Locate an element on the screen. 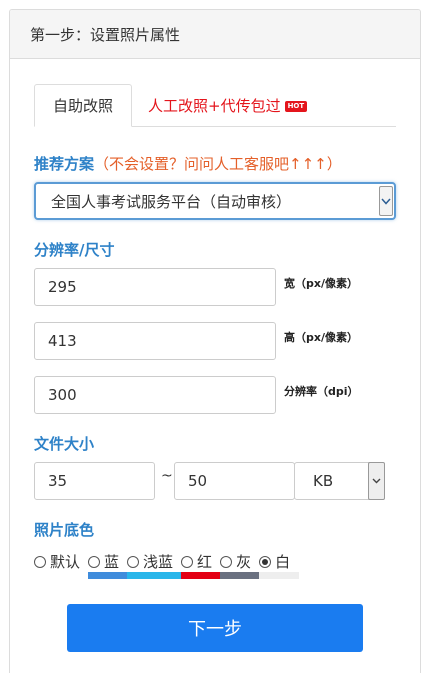  color-option-blue: 蓝 is located at coordinates (108, 565).